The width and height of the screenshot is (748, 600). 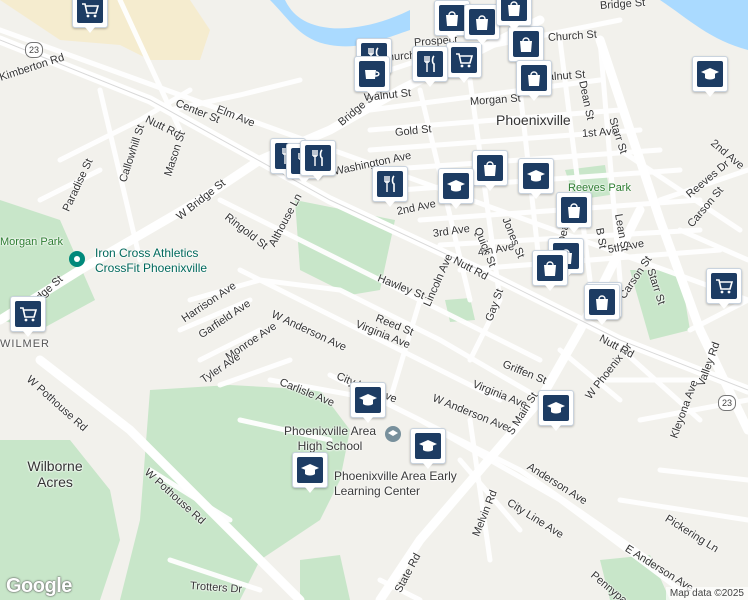 What do you see at coordinates (706, 593) in the screenshot?
I see `map-attribution: Map data ©2025` at bounding box center [706, 593].